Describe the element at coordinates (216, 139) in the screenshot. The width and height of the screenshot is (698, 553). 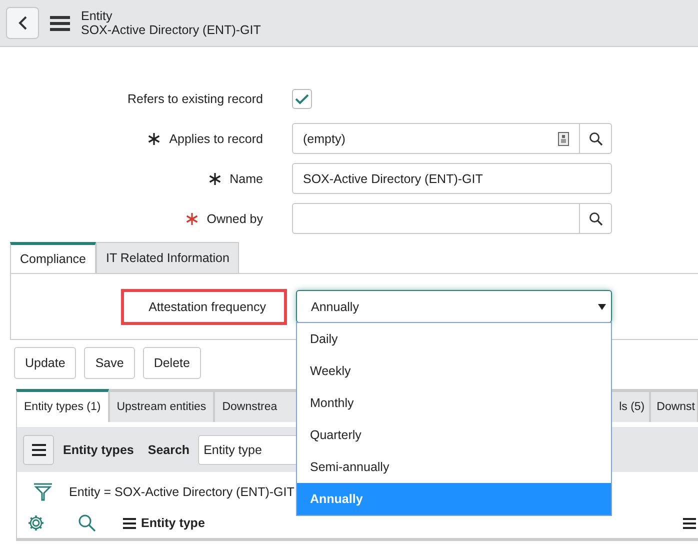
I see `field-label: Applies to record` at that location.